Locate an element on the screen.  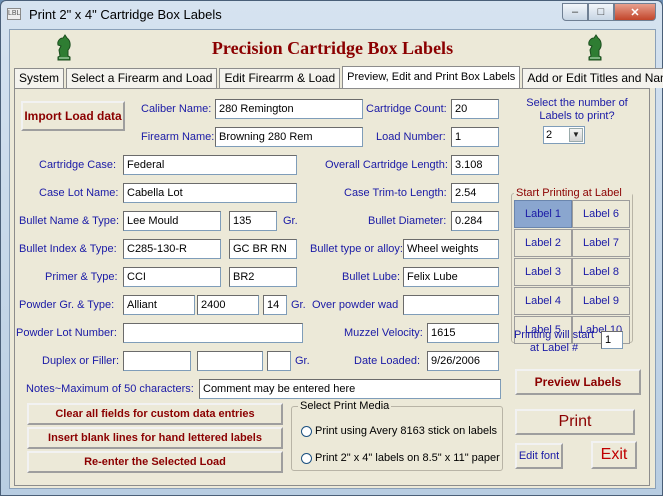
firearm-name-label: Firearm Name: is located at coordinates (178, 137).